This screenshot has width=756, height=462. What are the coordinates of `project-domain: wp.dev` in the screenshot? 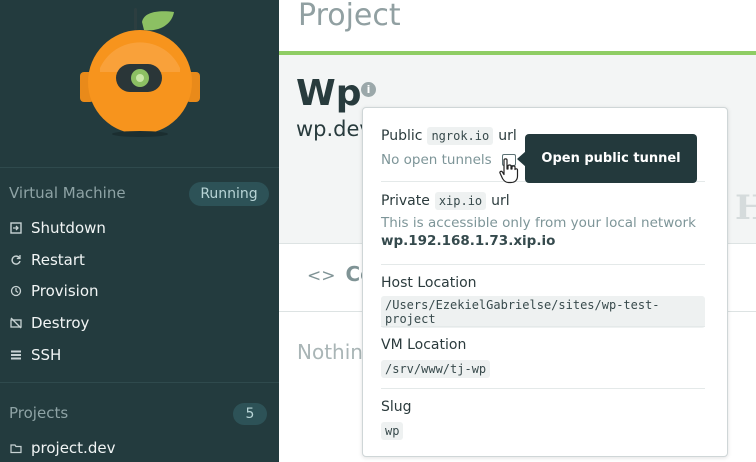 It's located at (334, 129).